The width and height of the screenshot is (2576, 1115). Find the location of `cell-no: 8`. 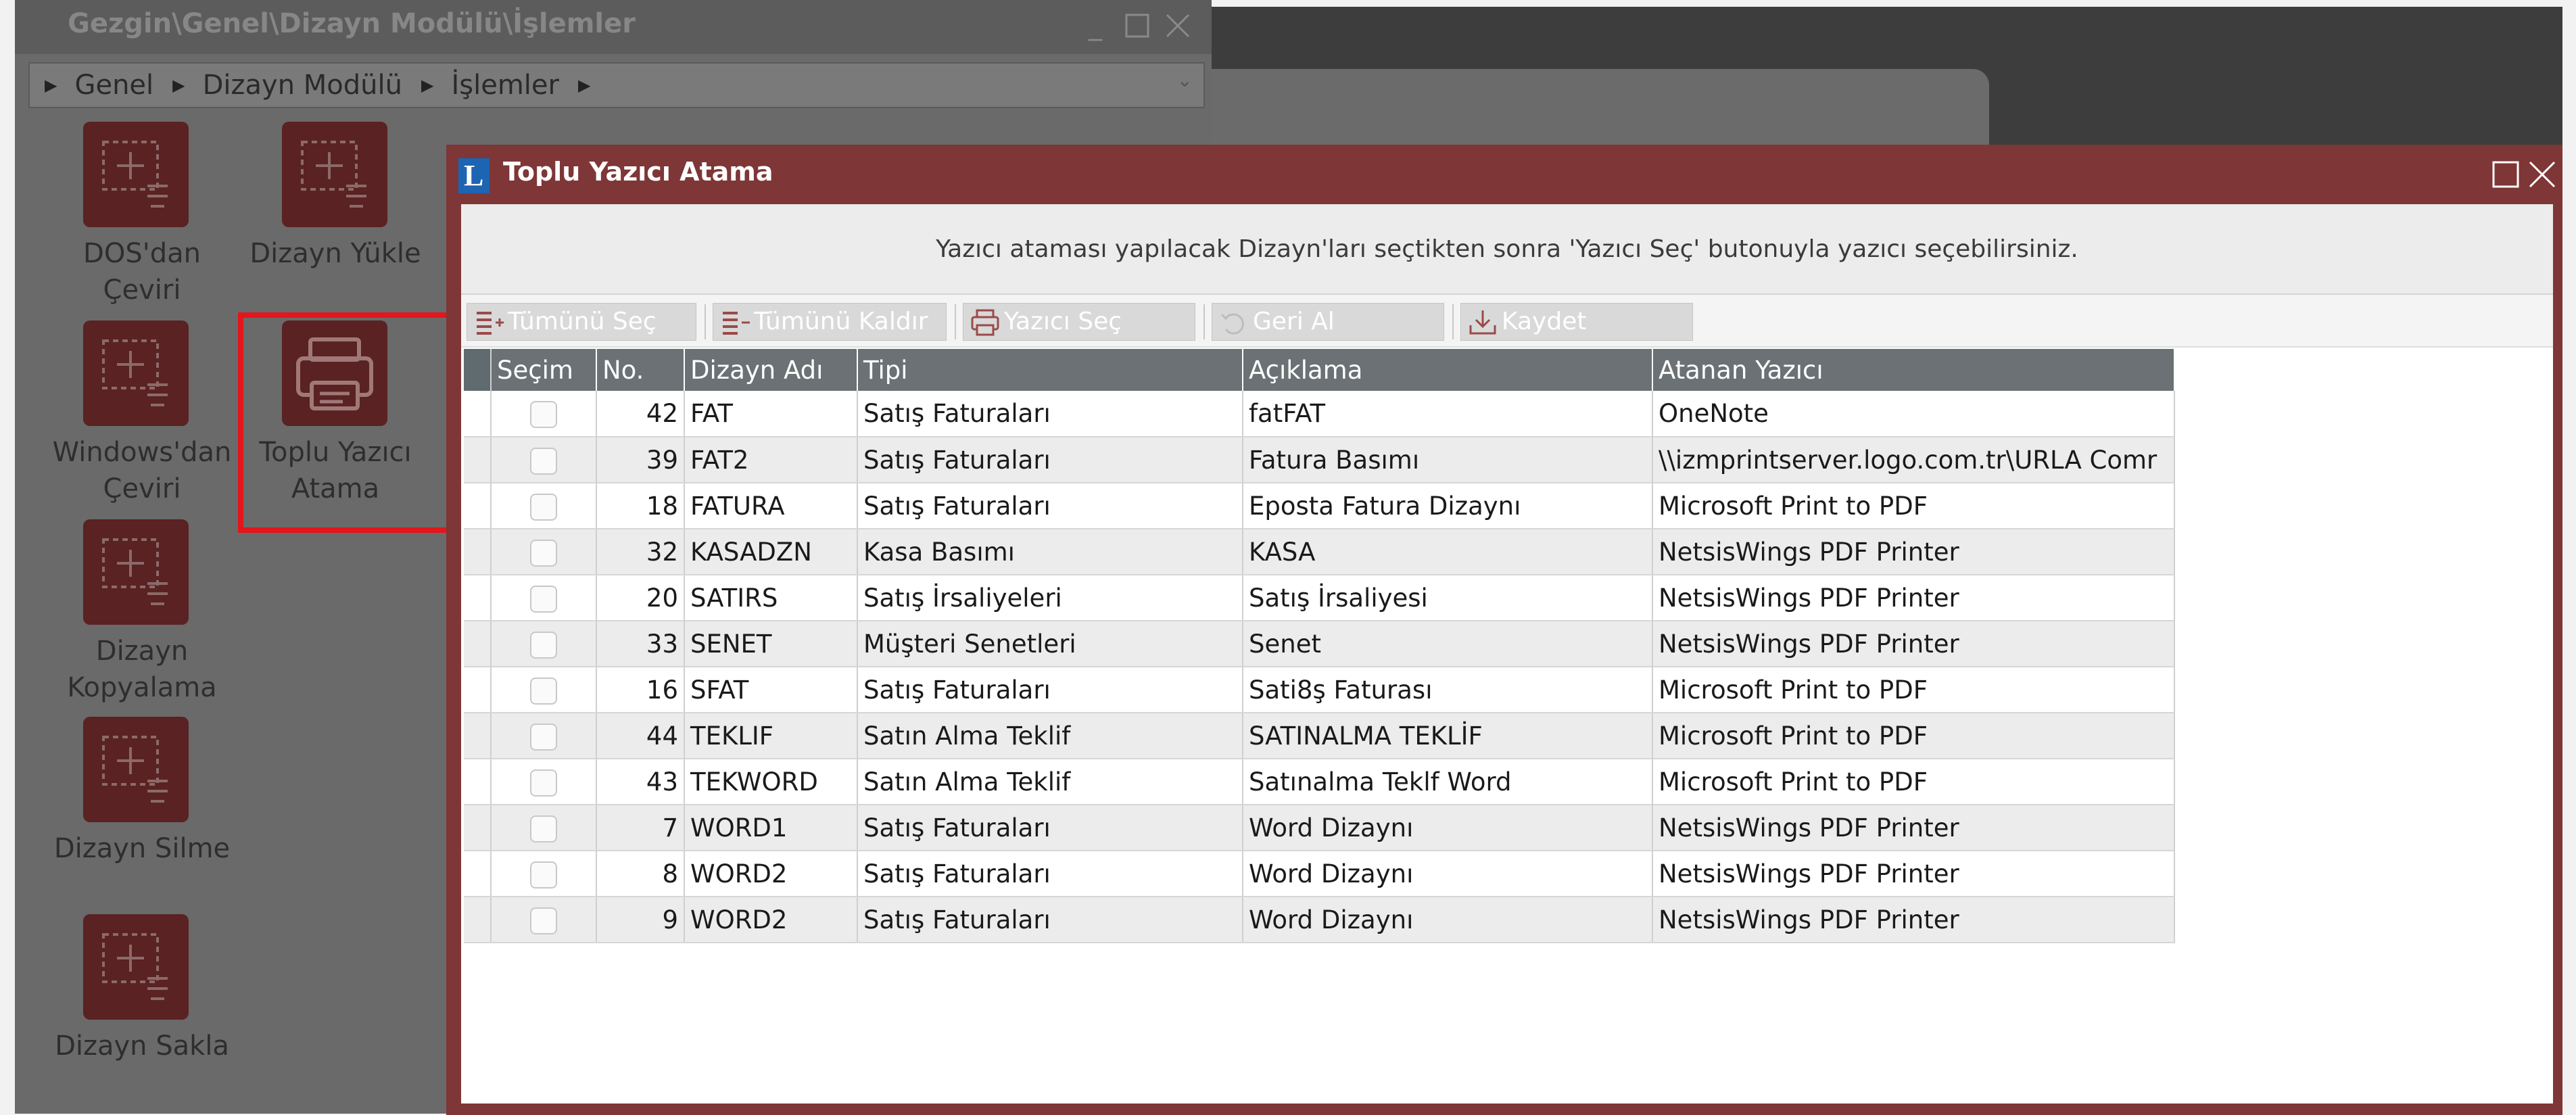

cell-no: 8 is located at coordinates (640, 874).